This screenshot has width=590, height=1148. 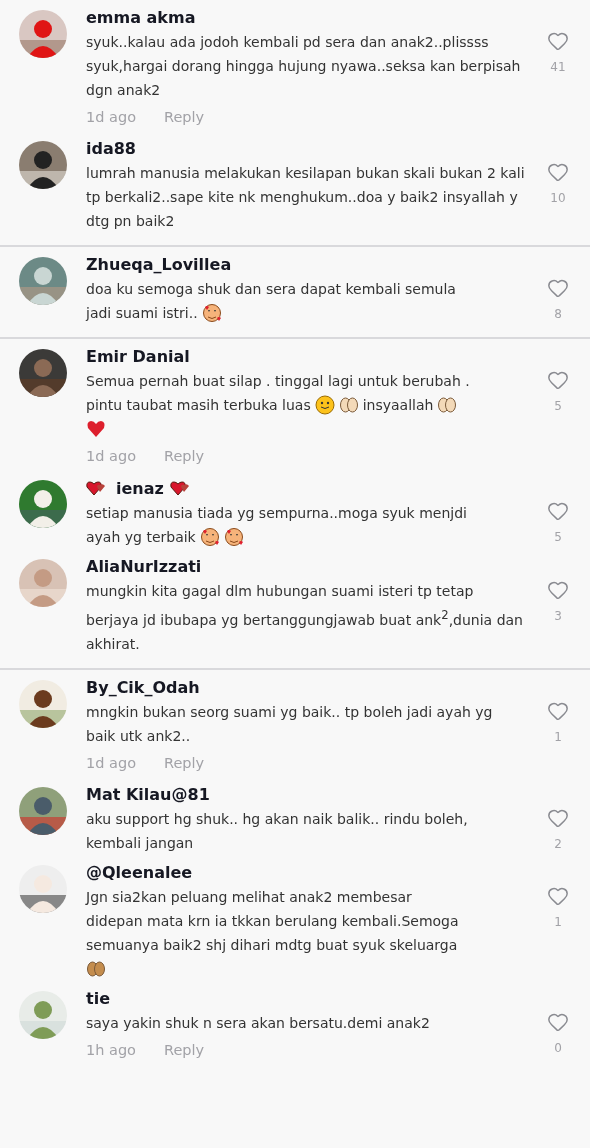 What do you see at coordinates (305, 197) in the screenshot?
I see `comment-text: lumrah manusia melakukan kesilapan bukan skali bukan 2 kali tp berkali2..sape kite nk menghukum..doa y baik2 insyallah y dtg pn baik2` at bounding box center [305, 197].